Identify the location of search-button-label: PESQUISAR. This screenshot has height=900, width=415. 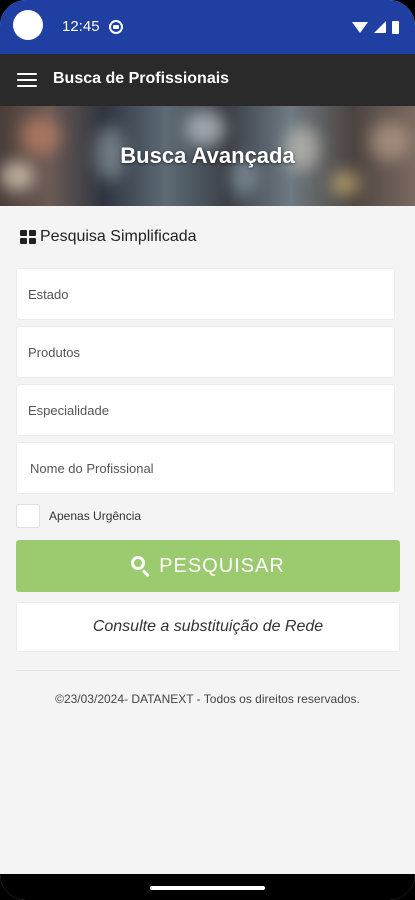
(222, 565).